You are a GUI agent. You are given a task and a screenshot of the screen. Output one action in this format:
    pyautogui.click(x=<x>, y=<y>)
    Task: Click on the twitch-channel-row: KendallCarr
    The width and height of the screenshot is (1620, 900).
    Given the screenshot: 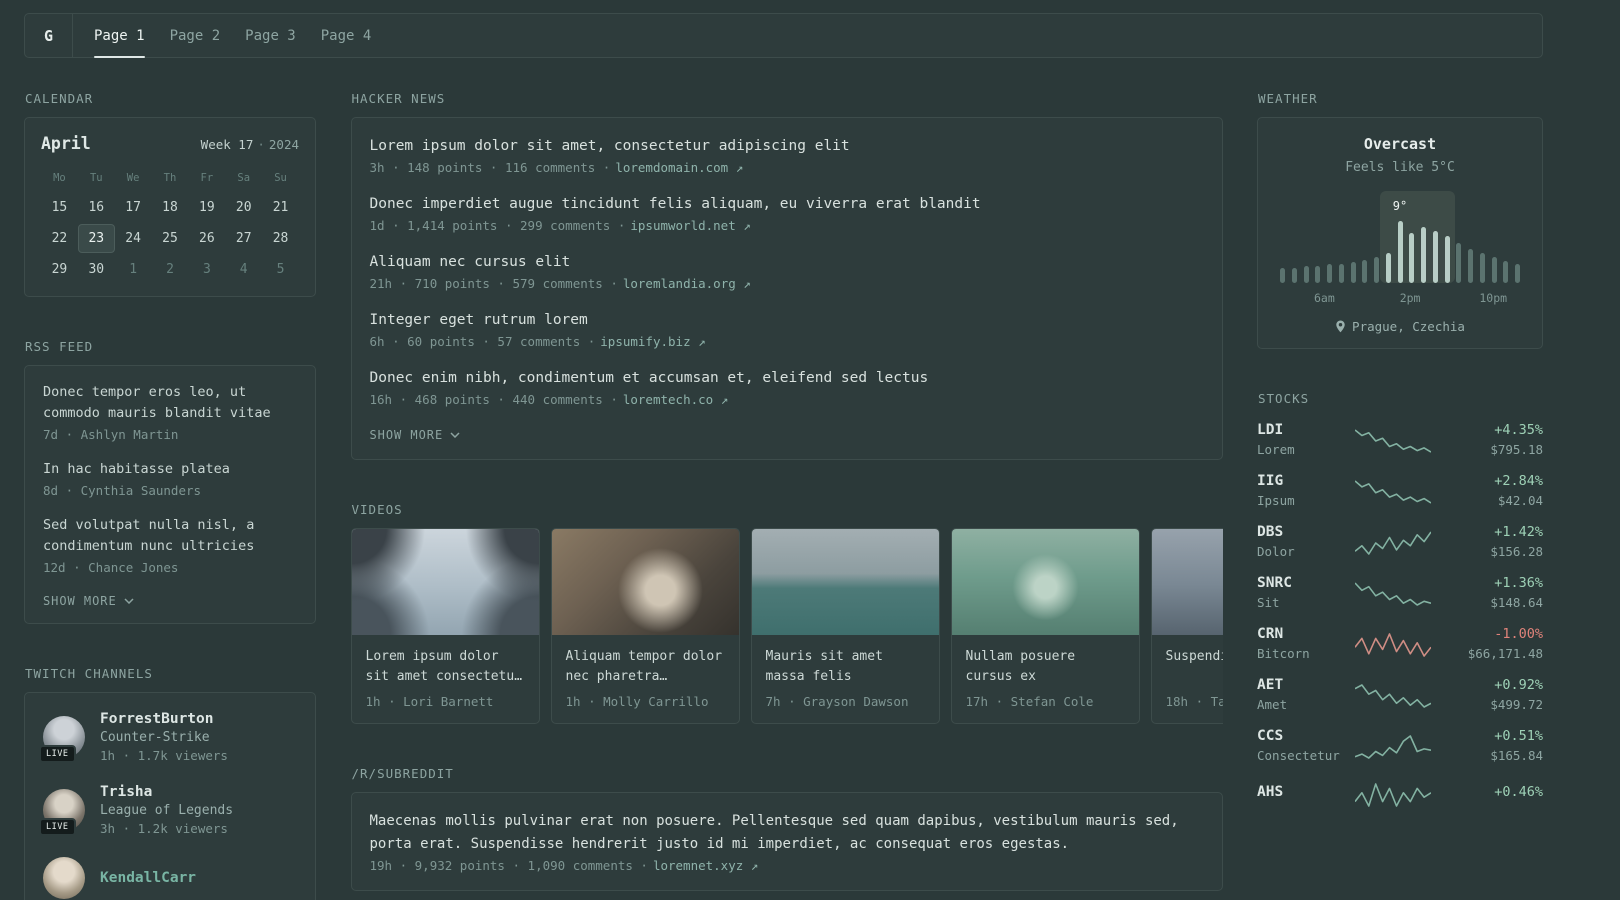 What is the action you would take?
    pyautogui.click(x=170, y=877)
    